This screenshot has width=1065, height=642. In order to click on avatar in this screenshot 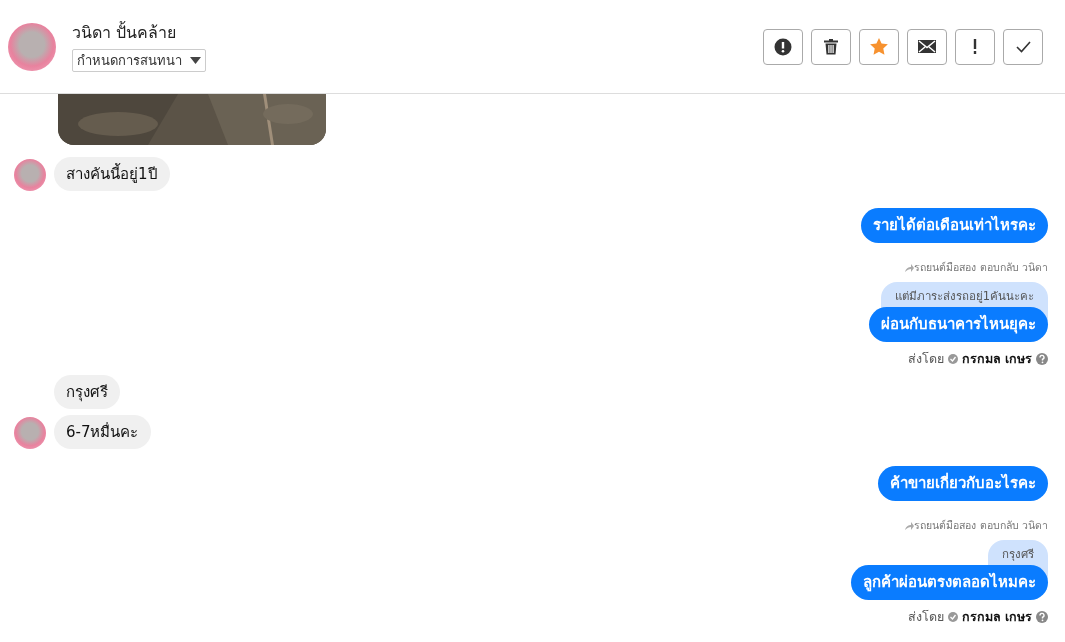, I will do `click(32, 46)`.